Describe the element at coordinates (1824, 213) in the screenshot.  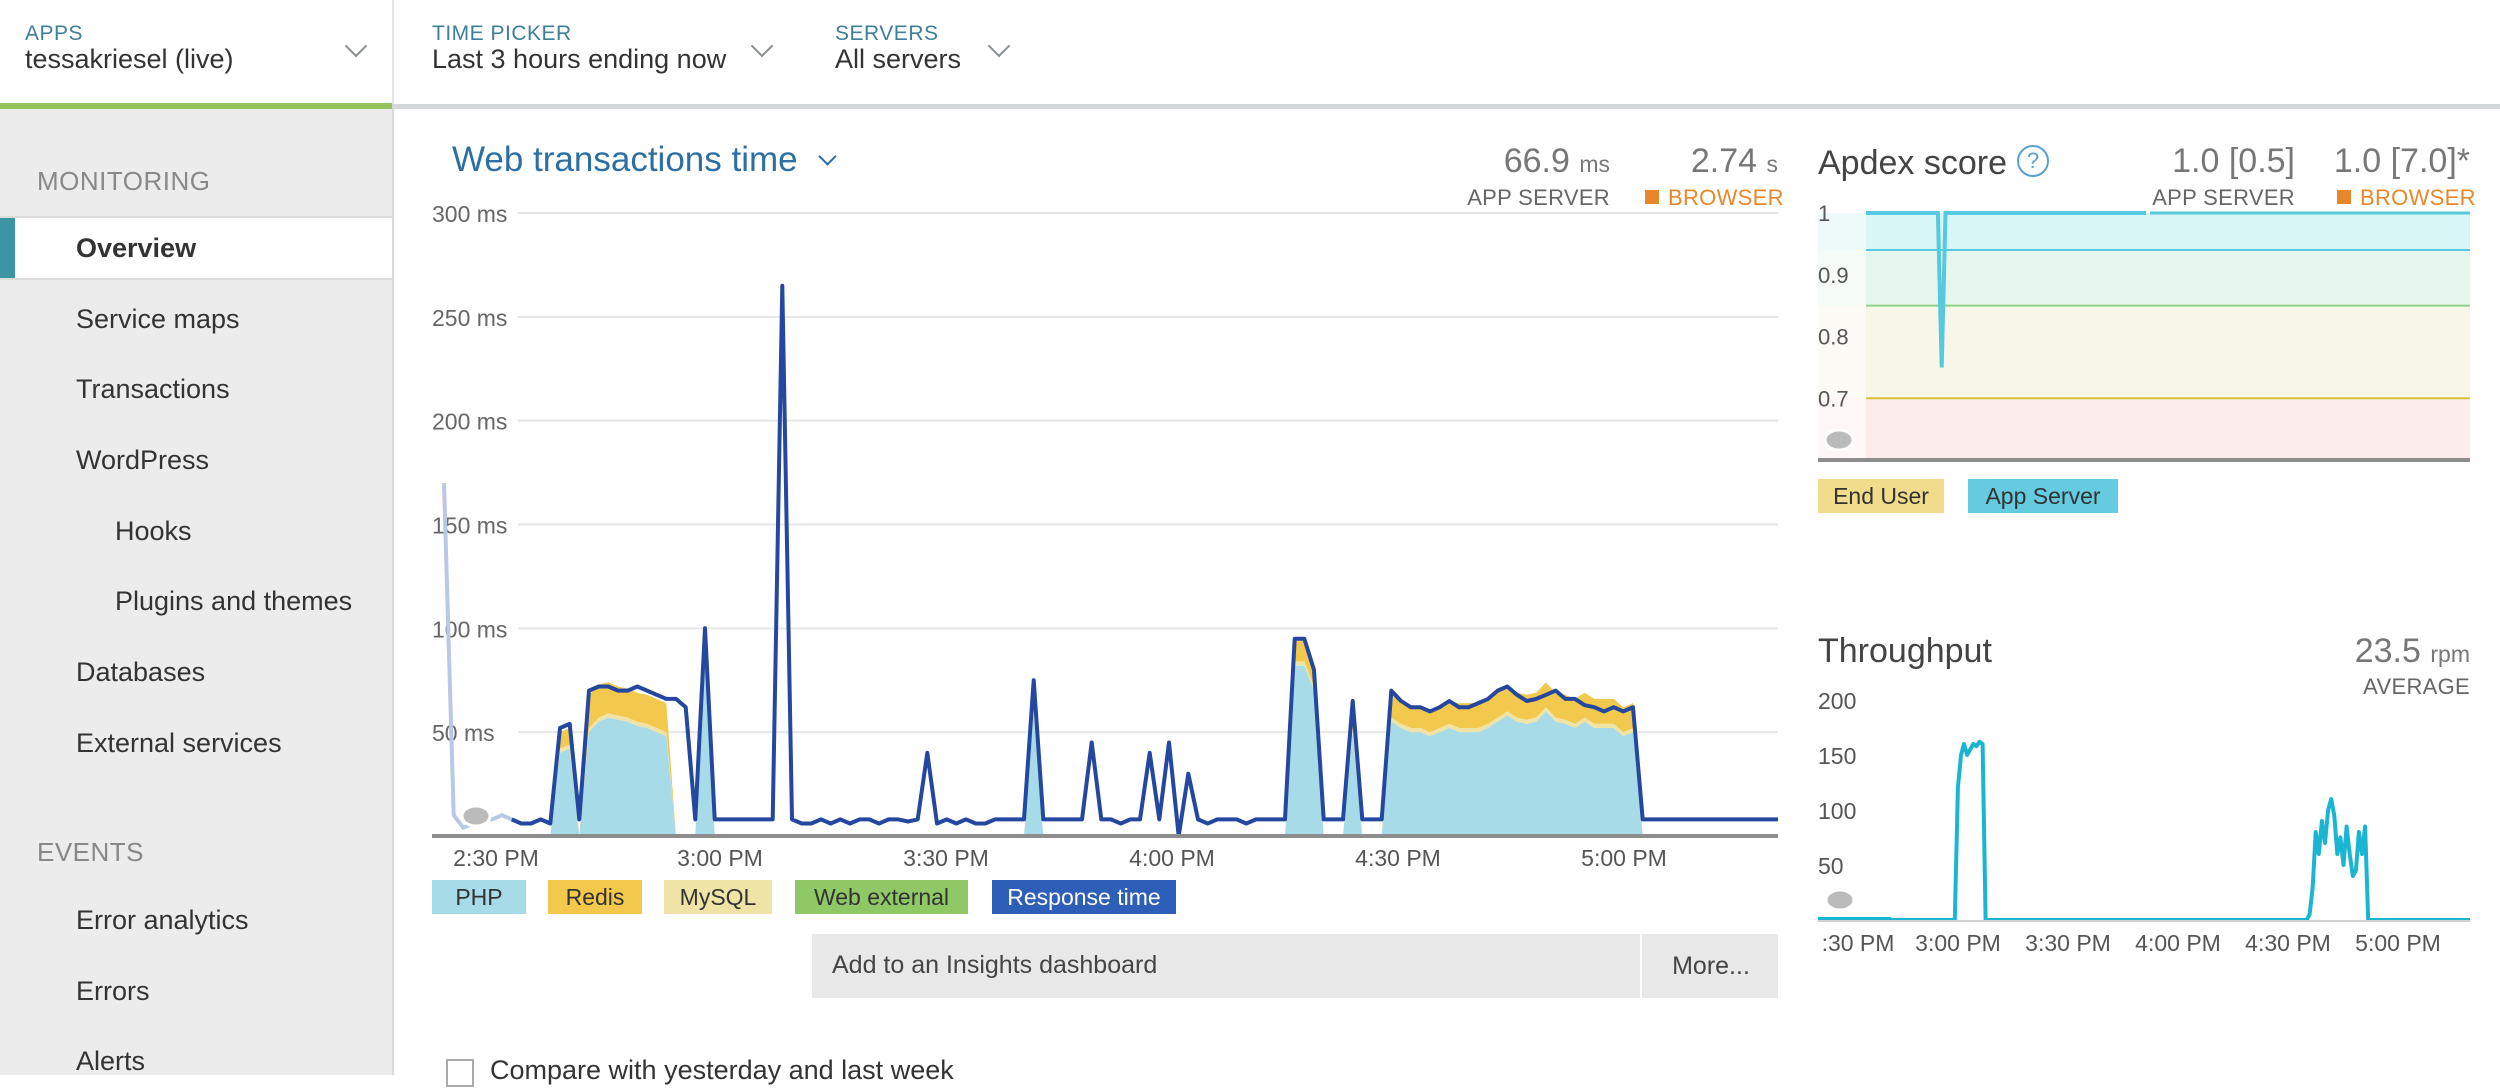
I see `y-tick-label: 1` at that location.